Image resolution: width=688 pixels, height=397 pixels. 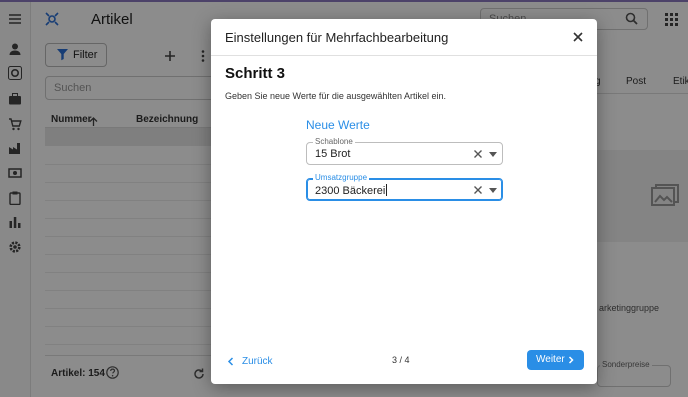 What do you see at coordinates (404, 151) in the screenshot?
I see `schablone-select: Schablone 15 Brot` at bounding box center [404, 151].